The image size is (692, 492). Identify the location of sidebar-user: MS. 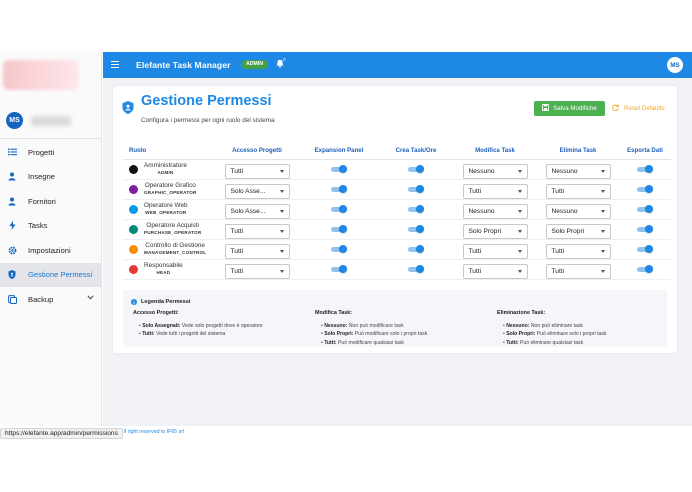
(38, 120).